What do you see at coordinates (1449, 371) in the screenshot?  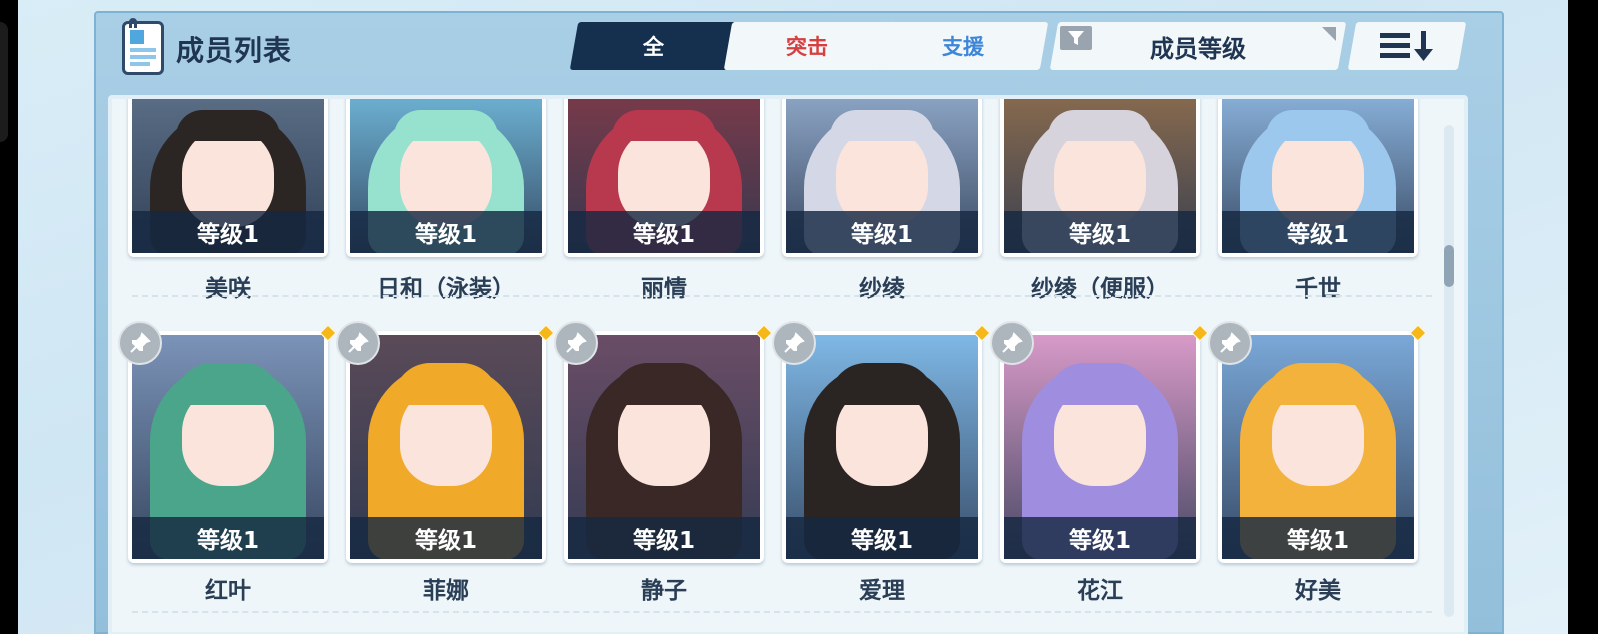 I see `scrollbar` at bounding box center [1449, 371].